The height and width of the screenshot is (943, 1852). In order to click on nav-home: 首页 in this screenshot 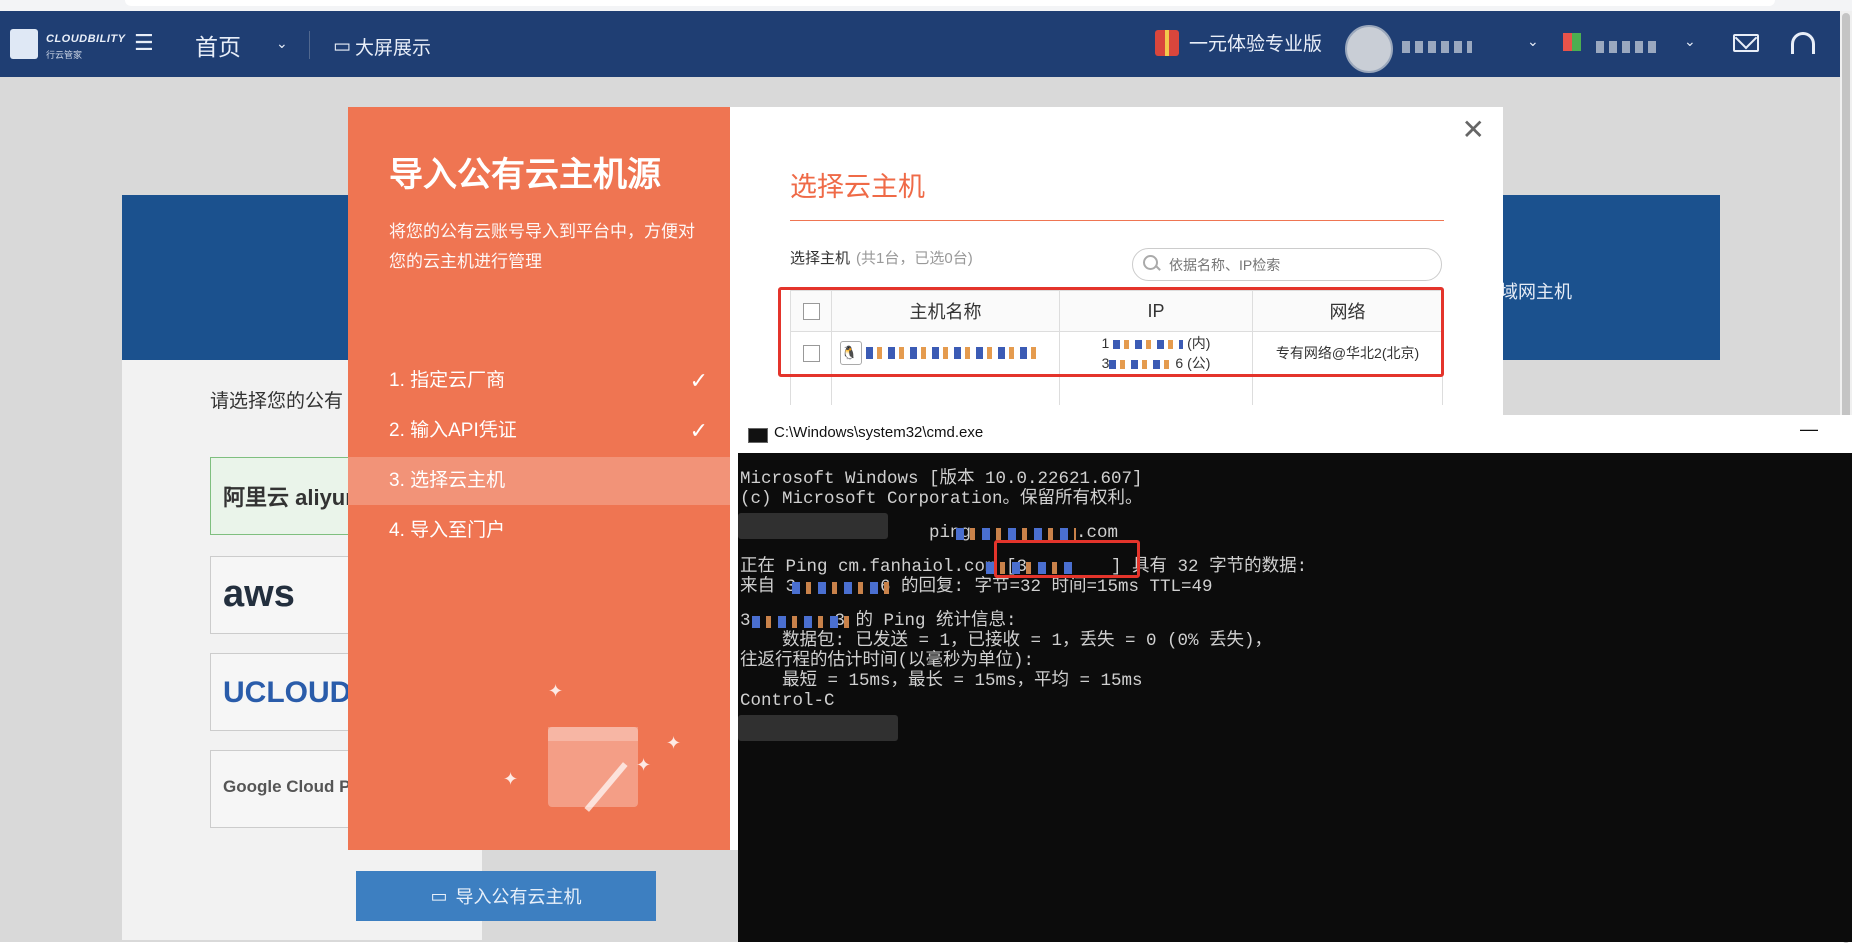, I will do `click(218, 45)`.